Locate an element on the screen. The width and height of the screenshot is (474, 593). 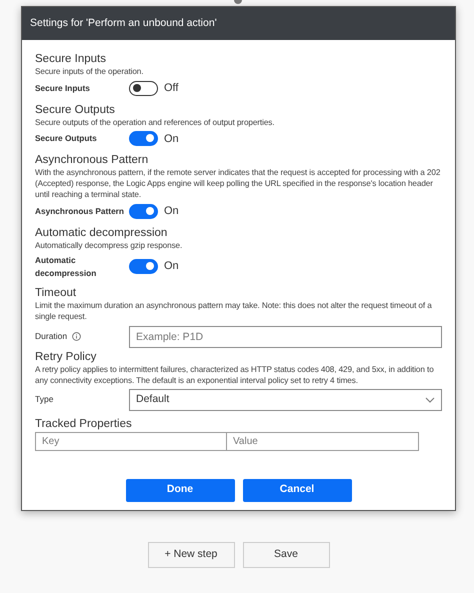
save-button: Save is located at coordinates (286, 555).